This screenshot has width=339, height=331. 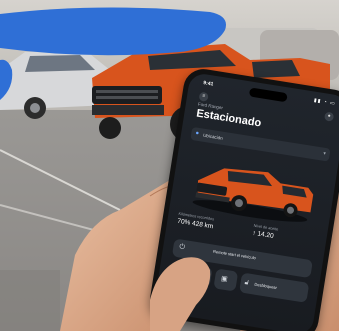 I want to click on unlock-button: 🔓︎ Desbloquear, so click(x=274, y=287).